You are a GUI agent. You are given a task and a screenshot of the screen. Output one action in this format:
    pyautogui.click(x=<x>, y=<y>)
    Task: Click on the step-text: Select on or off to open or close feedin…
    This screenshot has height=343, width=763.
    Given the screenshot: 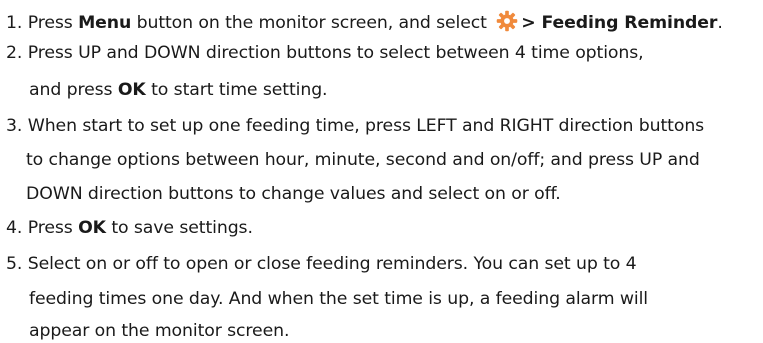 What is the action you would take?
    pyautogui.click(x=332, y=264)
    